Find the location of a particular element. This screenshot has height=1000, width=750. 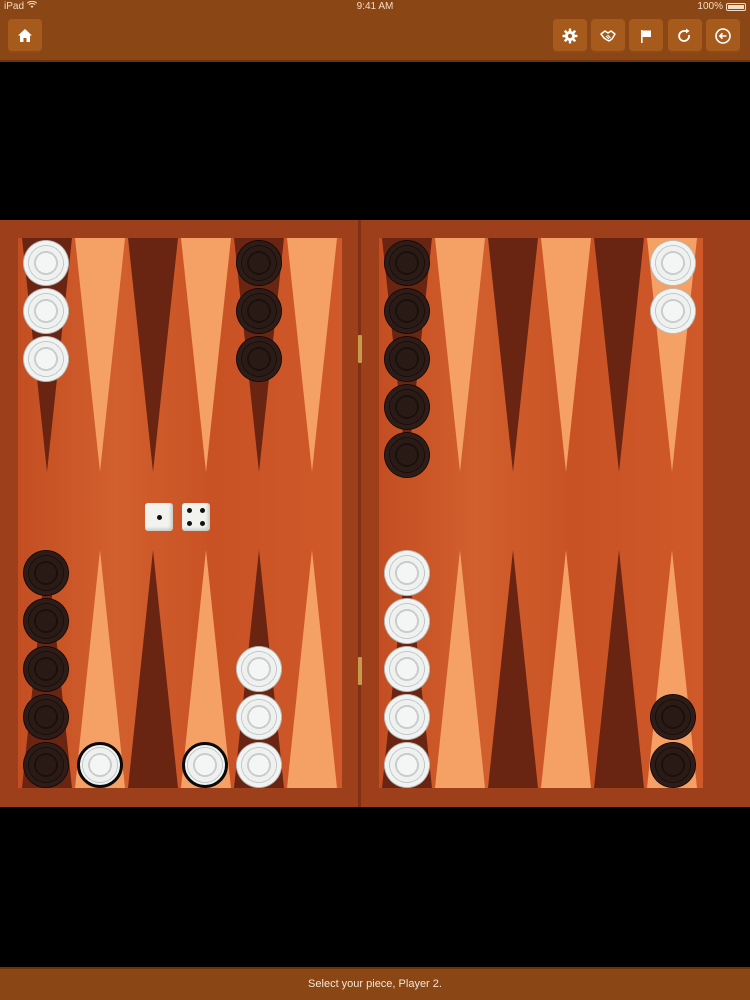

exit-button is located at coordinates (723, 36).